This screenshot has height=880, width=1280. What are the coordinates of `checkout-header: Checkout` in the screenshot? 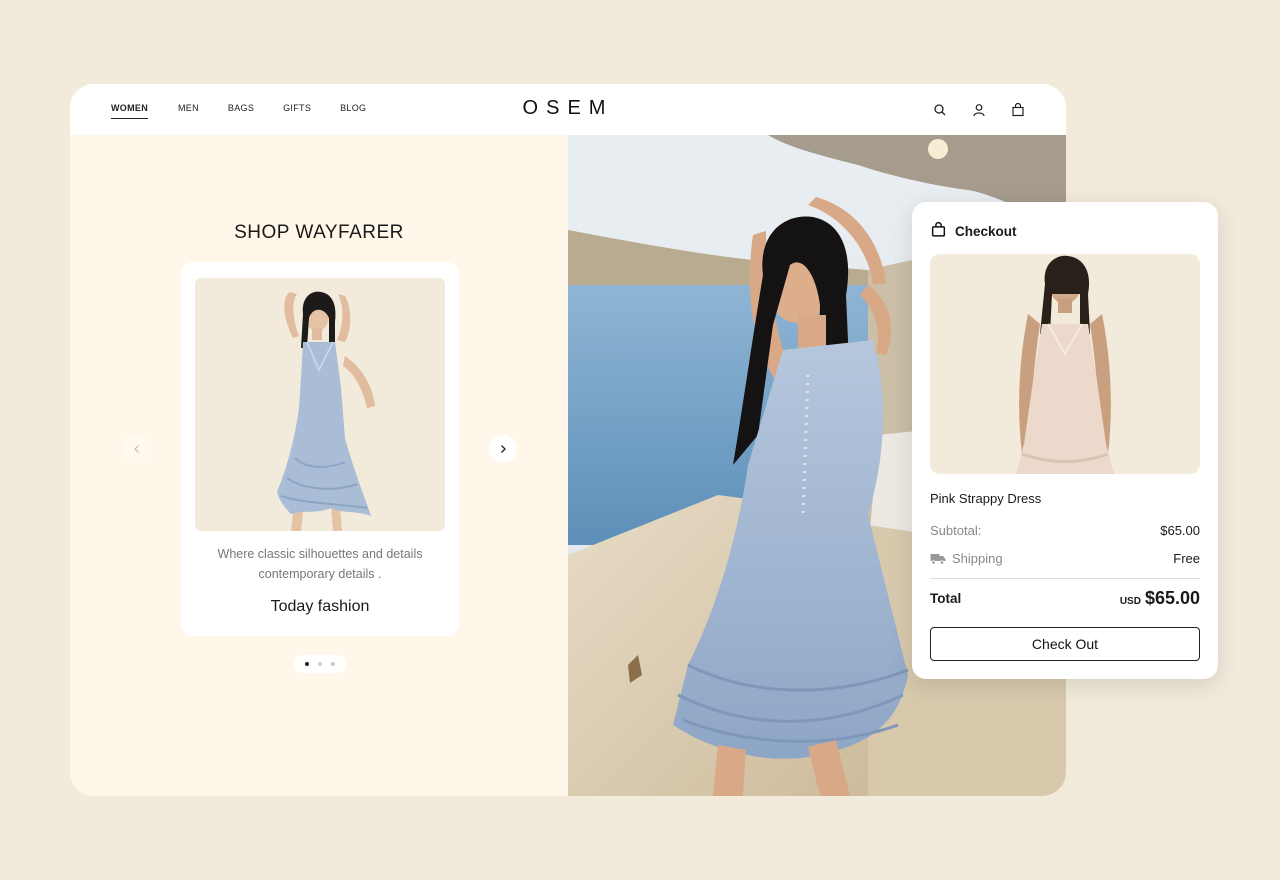 It's located at (973, 231).